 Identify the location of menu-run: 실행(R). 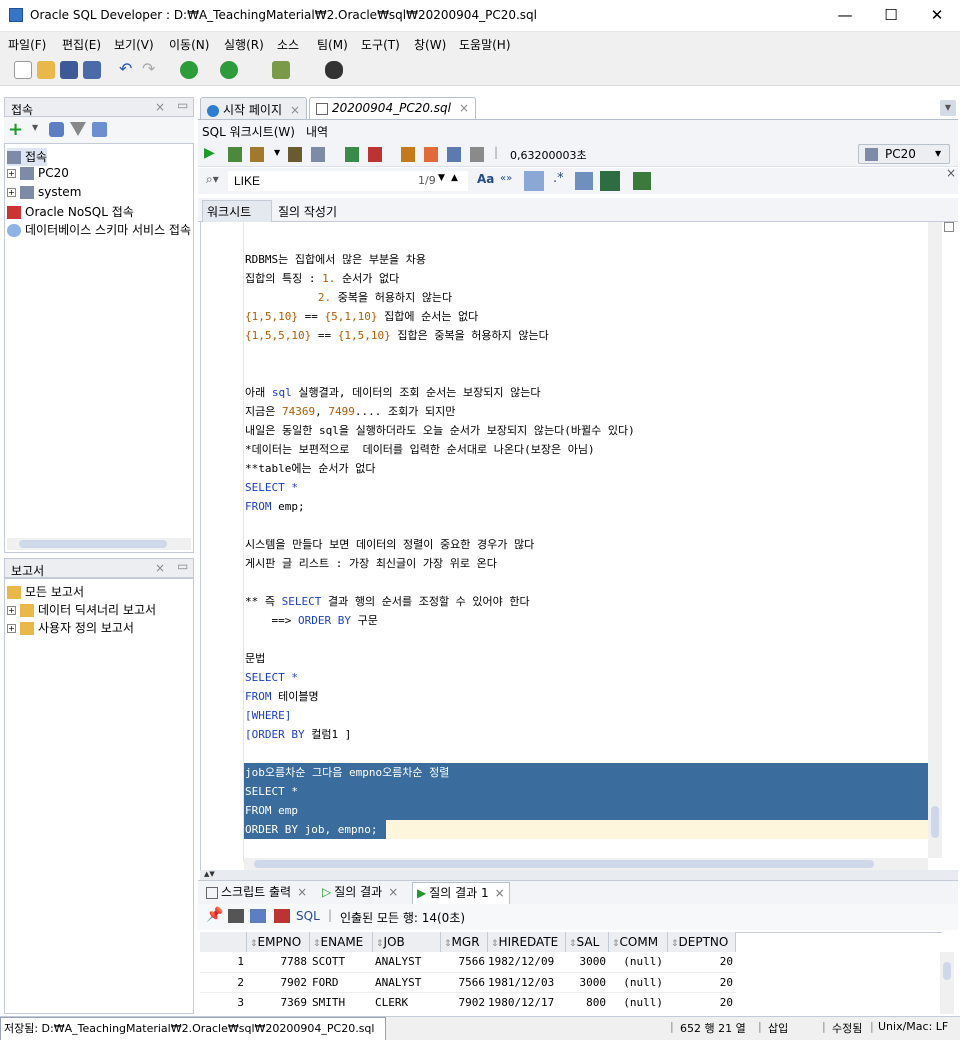
(244, 44).